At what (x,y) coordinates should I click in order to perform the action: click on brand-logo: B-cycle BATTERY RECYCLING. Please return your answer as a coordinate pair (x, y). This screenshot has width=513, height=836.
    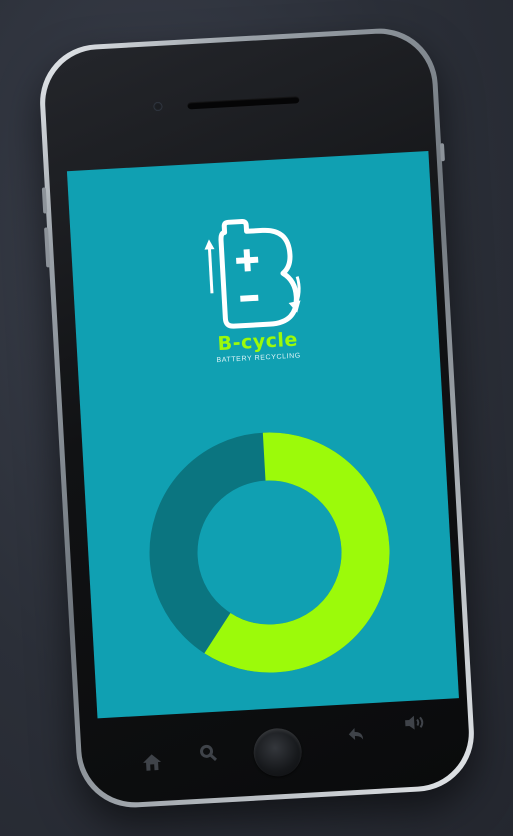
    Looking at the image, I should click on (255, 288).